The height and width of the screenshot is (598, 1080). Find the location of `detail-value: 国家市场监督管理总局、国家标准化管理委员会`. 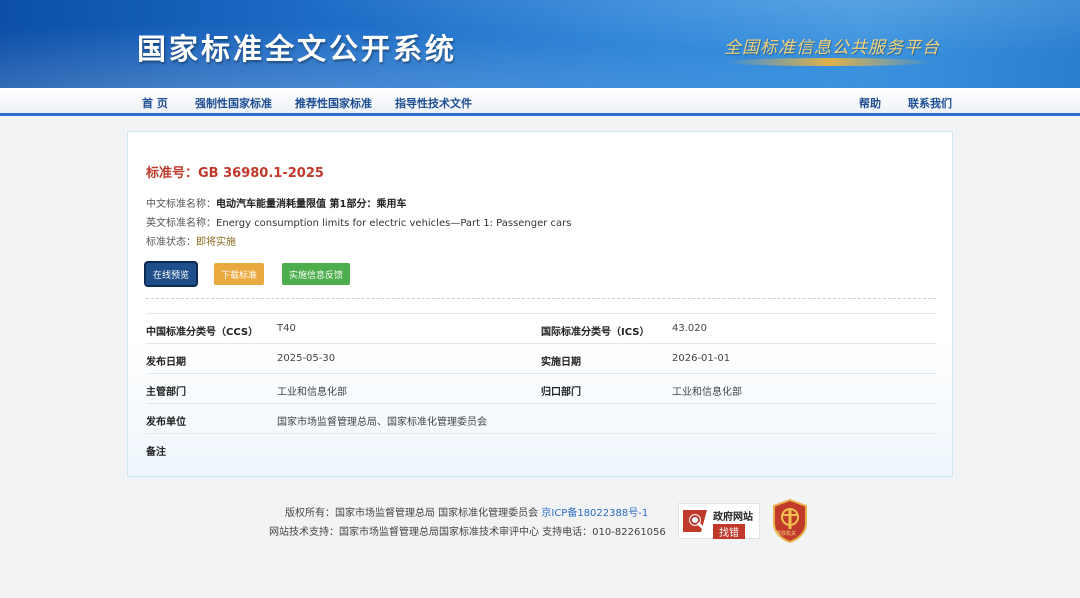

detail-value: 国家市场监督管理总局、国家标准化管理委员会 is located at coordinates (382, 422).